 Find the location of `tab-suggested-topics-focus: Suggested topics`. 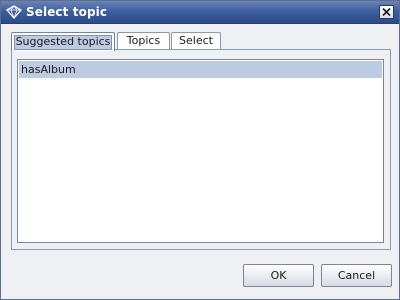

tab-suggested-topics-focus: Suggested topics is located at coordinates (63, 42).